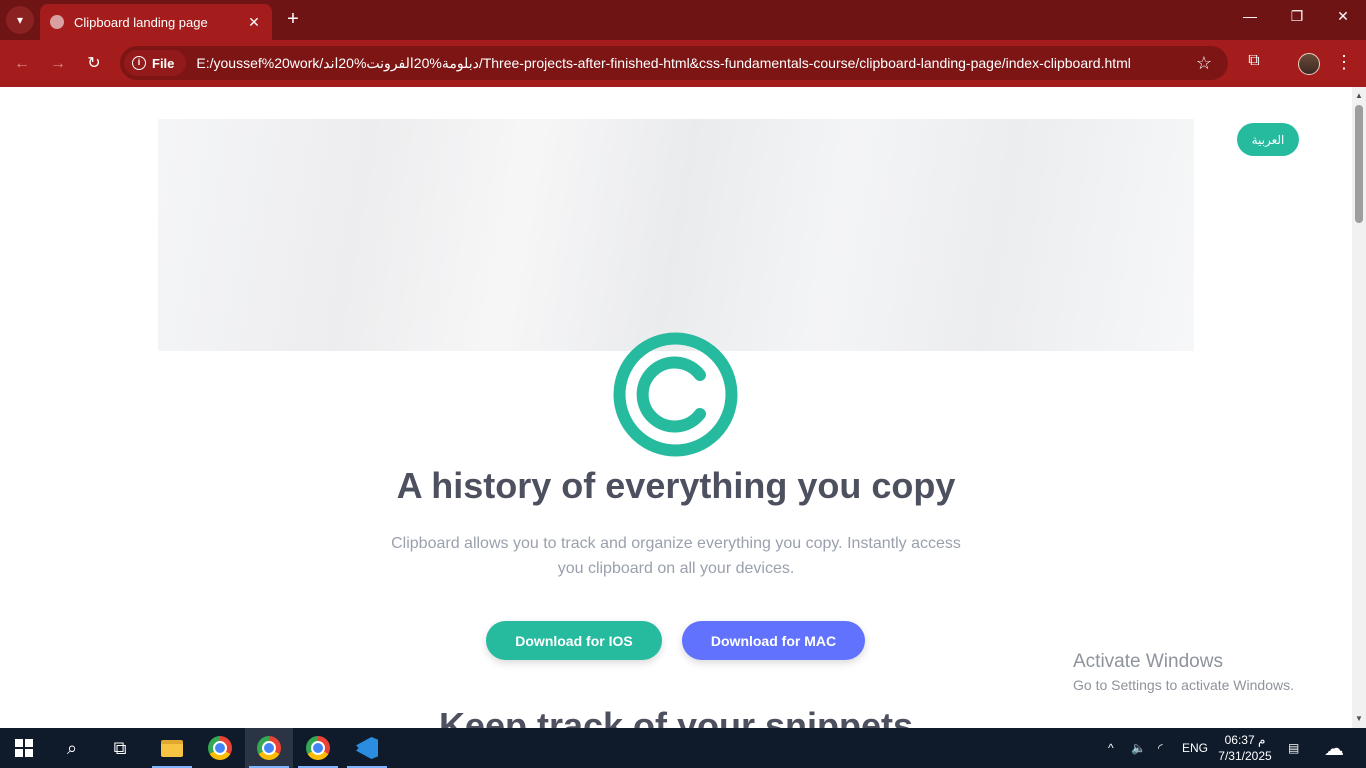 This screenshot has height=768, width=1366. I want to click on profile-avatar, so click(1309, 64).